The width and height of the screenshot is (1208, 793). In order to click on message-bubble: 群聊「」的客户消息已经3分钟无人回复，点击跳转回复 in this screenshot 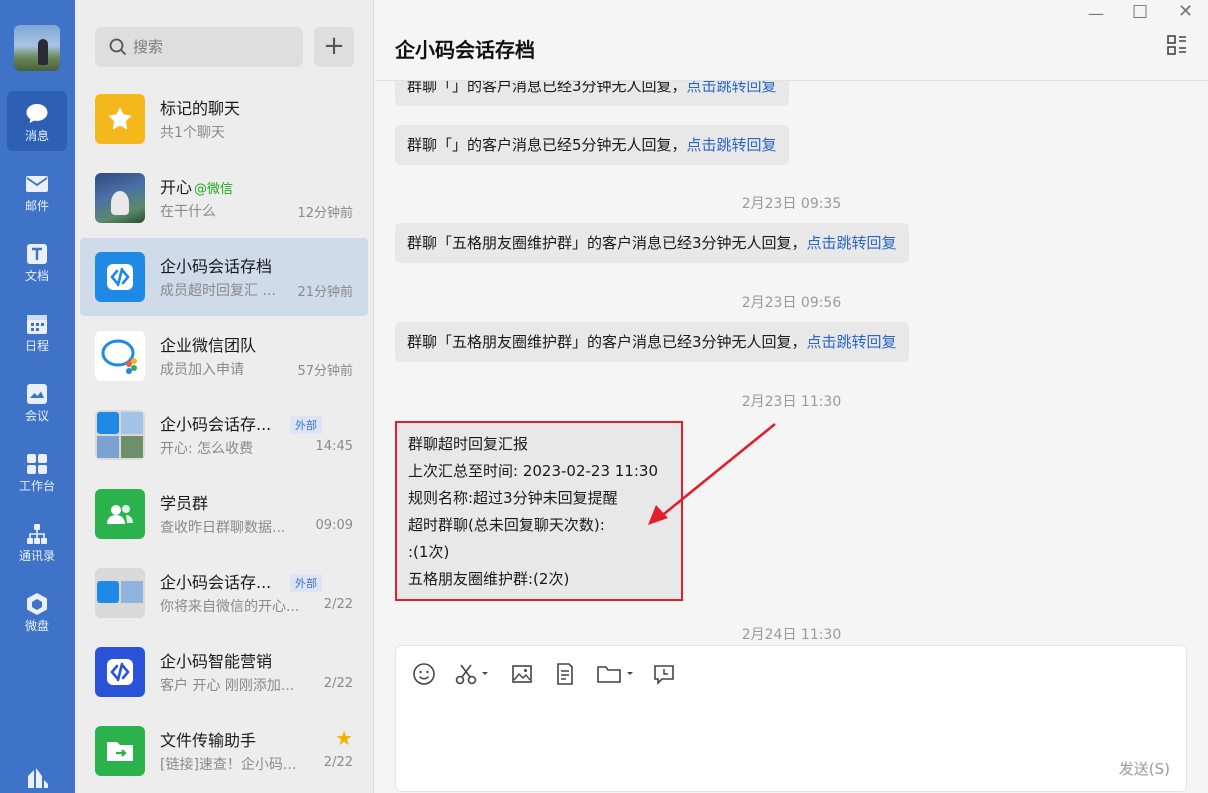, I will do `click(592, 93)`.